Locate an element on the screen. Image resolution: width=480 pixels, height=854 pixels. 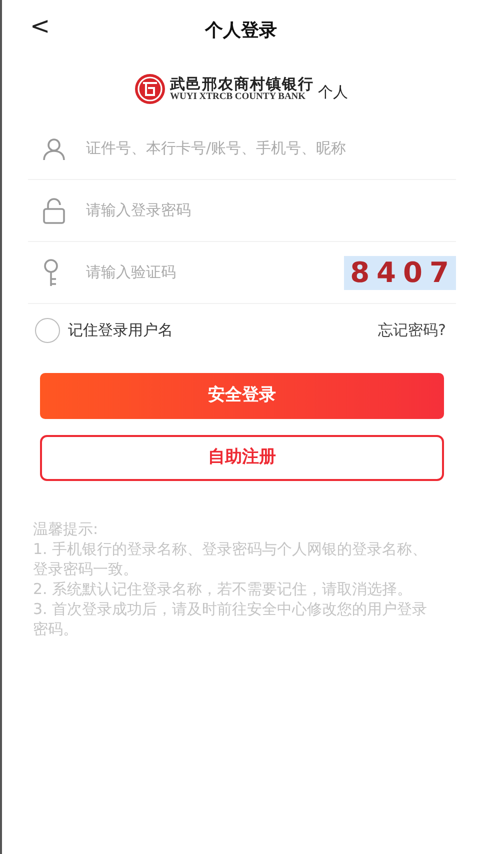
key-icon is located at coordinates (51, 272).